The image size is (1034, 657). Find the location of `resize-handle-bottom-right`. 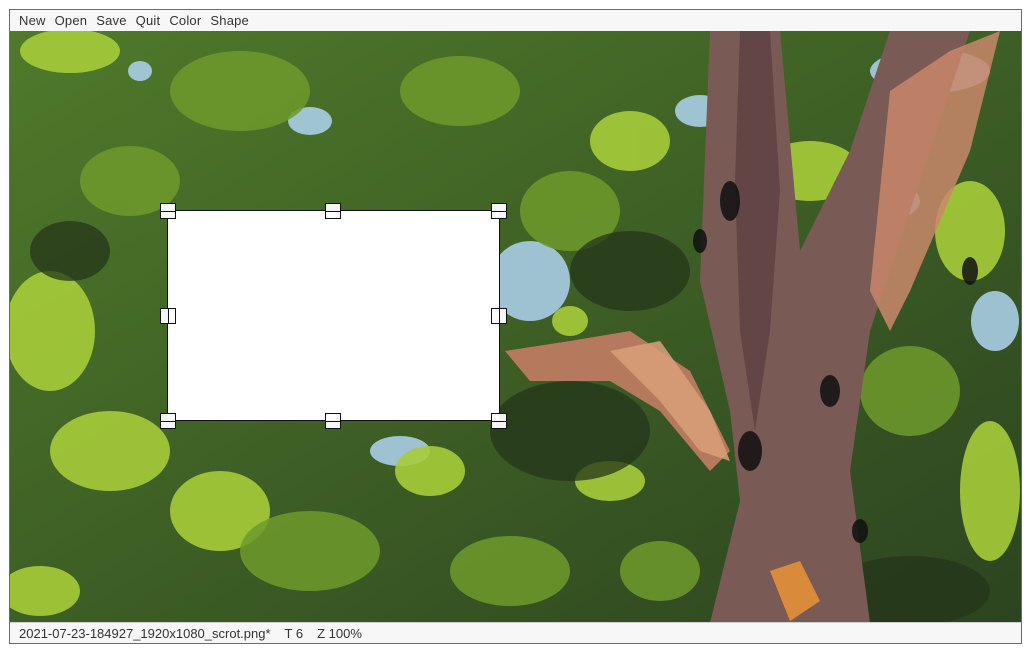

resize-handle-bottom-right is located at coordinates (499, 421).